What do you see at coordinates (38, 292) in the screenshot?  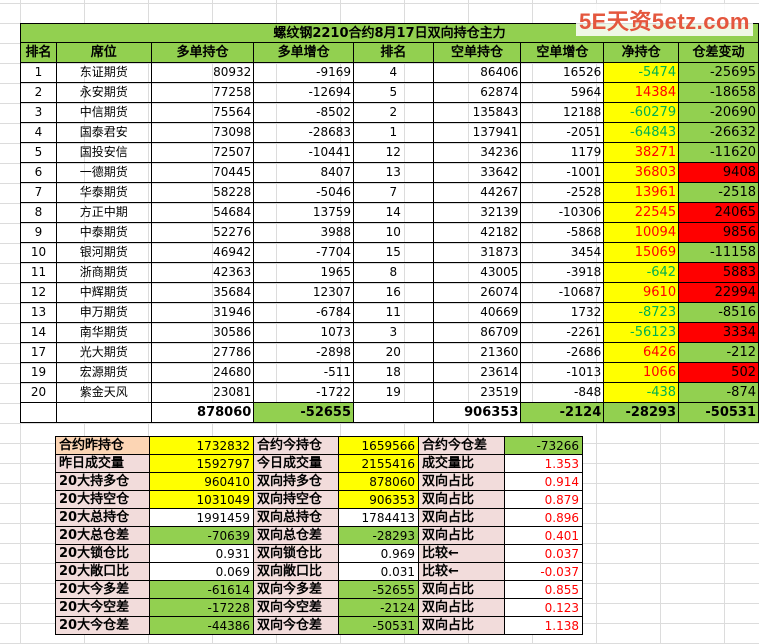 I see `long-rank-cell: 12` at bounding box center [38, 292].